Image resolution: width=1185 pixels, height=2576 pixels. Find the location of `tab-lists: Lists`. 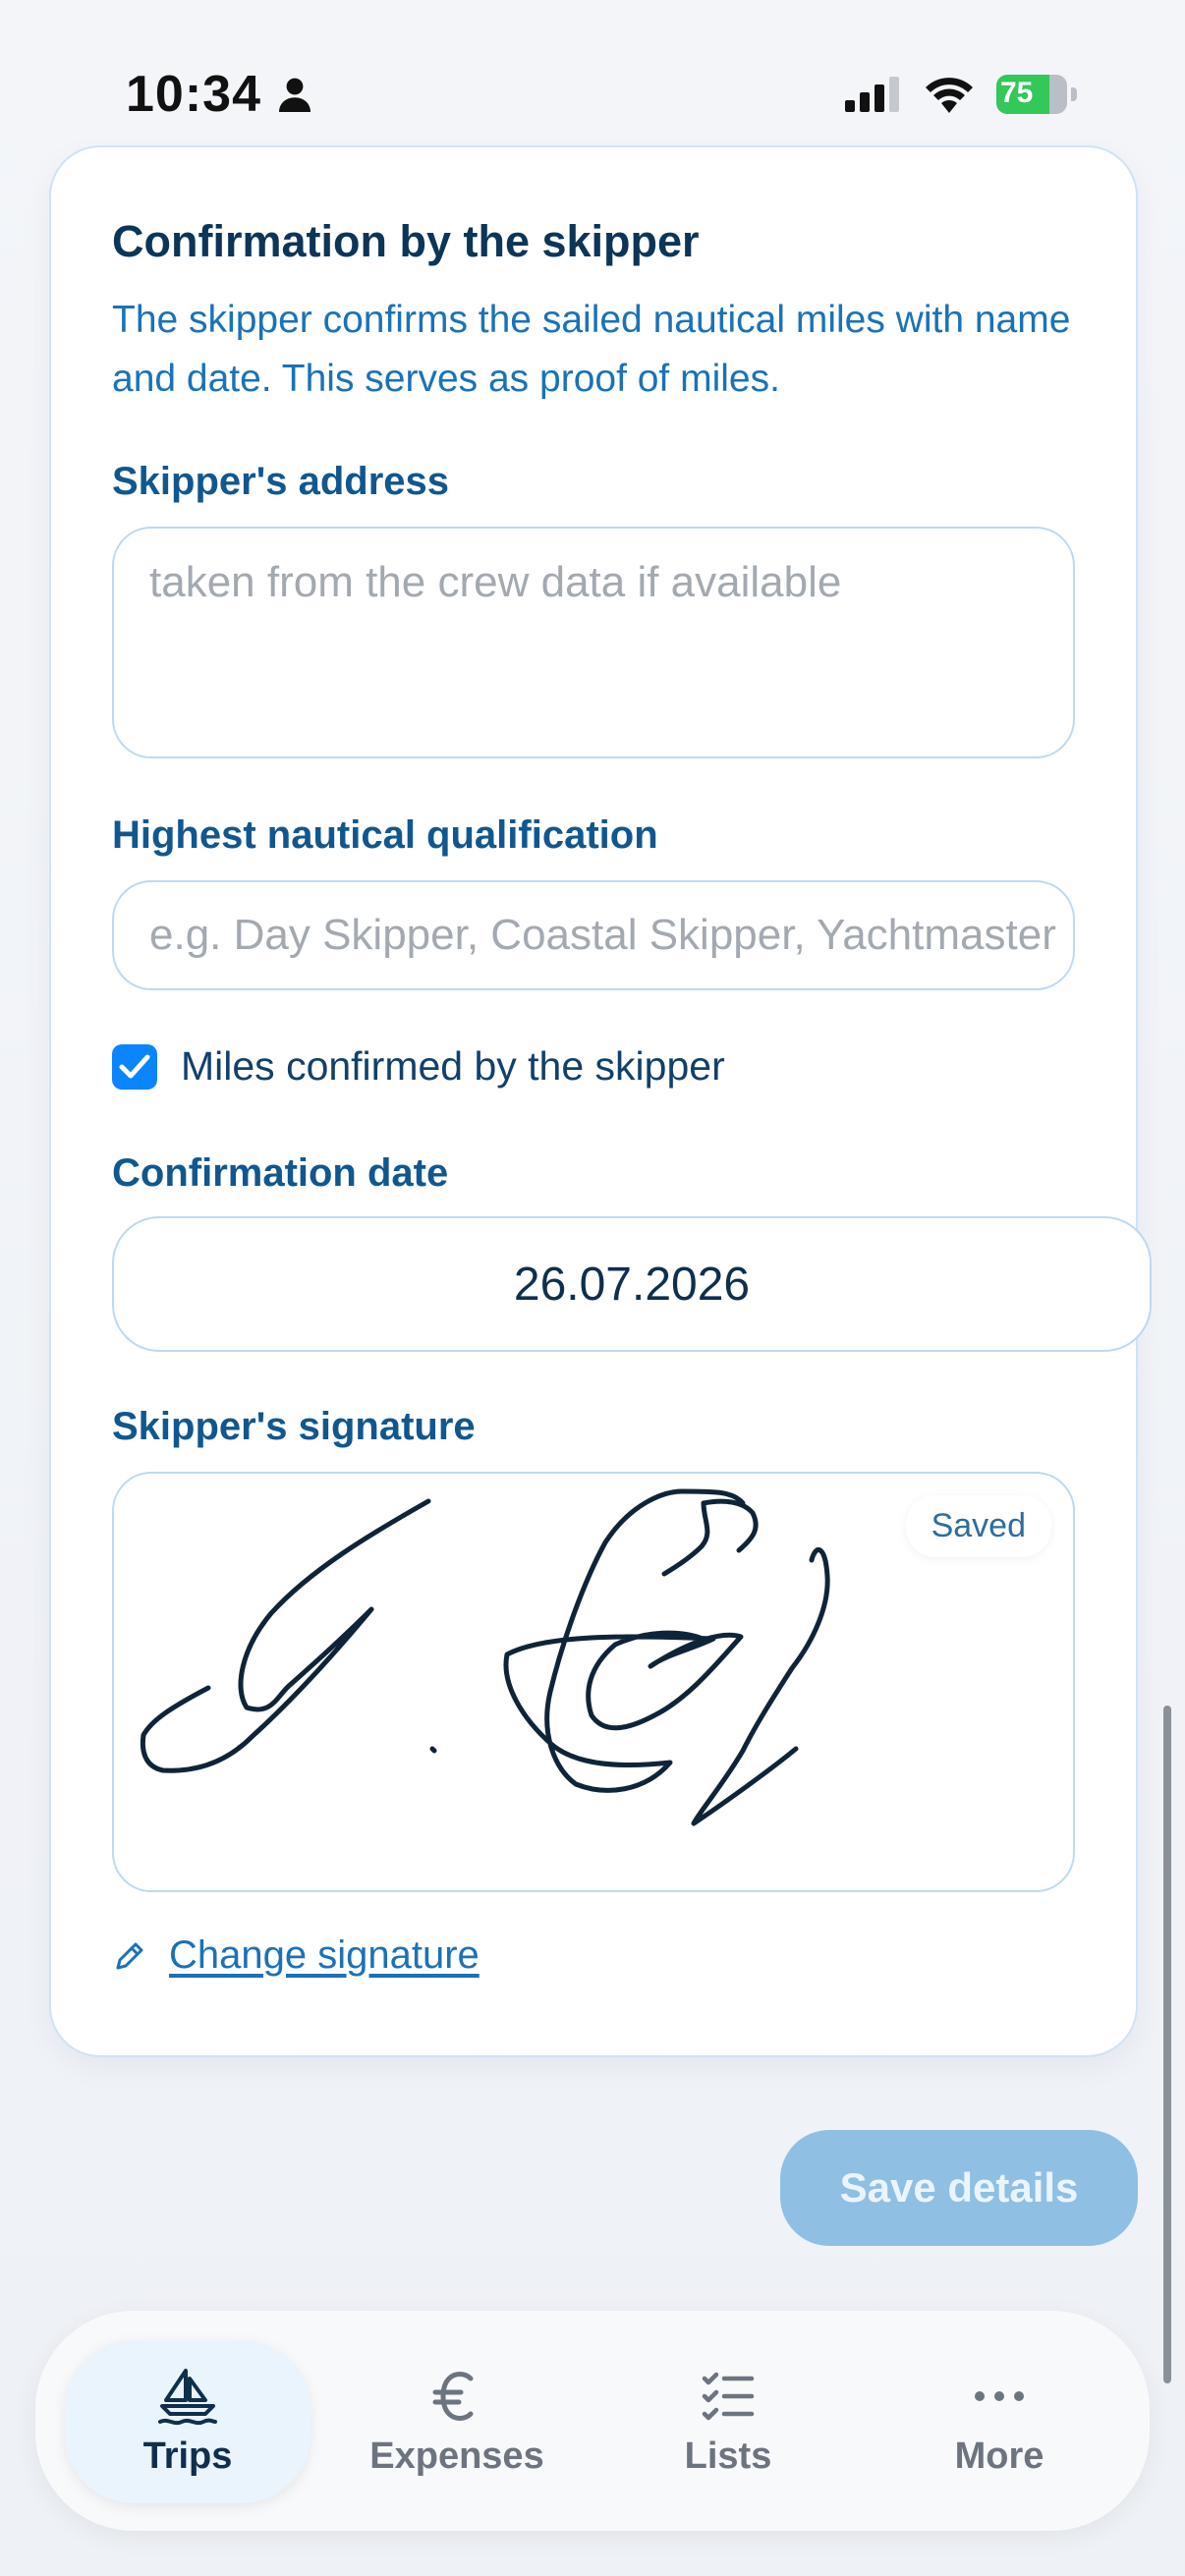

tab-lists: Lists is located at coordinates (728, 2421).